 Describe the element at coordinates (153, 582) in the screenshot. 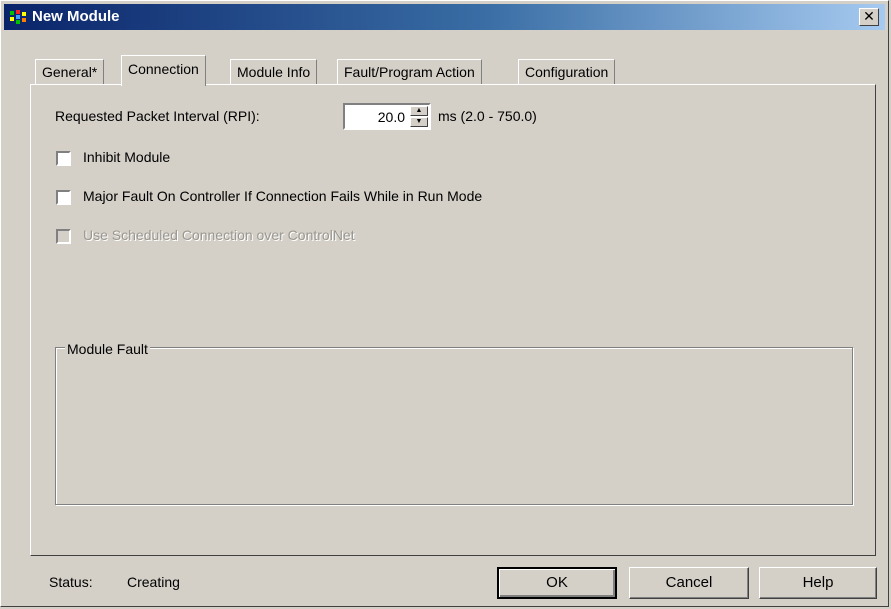

I see `status-value: Creating` at that location.